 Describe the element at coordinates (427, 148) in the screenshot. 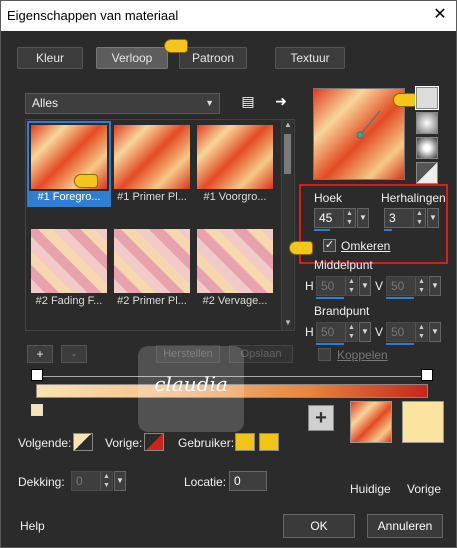

I see `radial-style-button` at that location.